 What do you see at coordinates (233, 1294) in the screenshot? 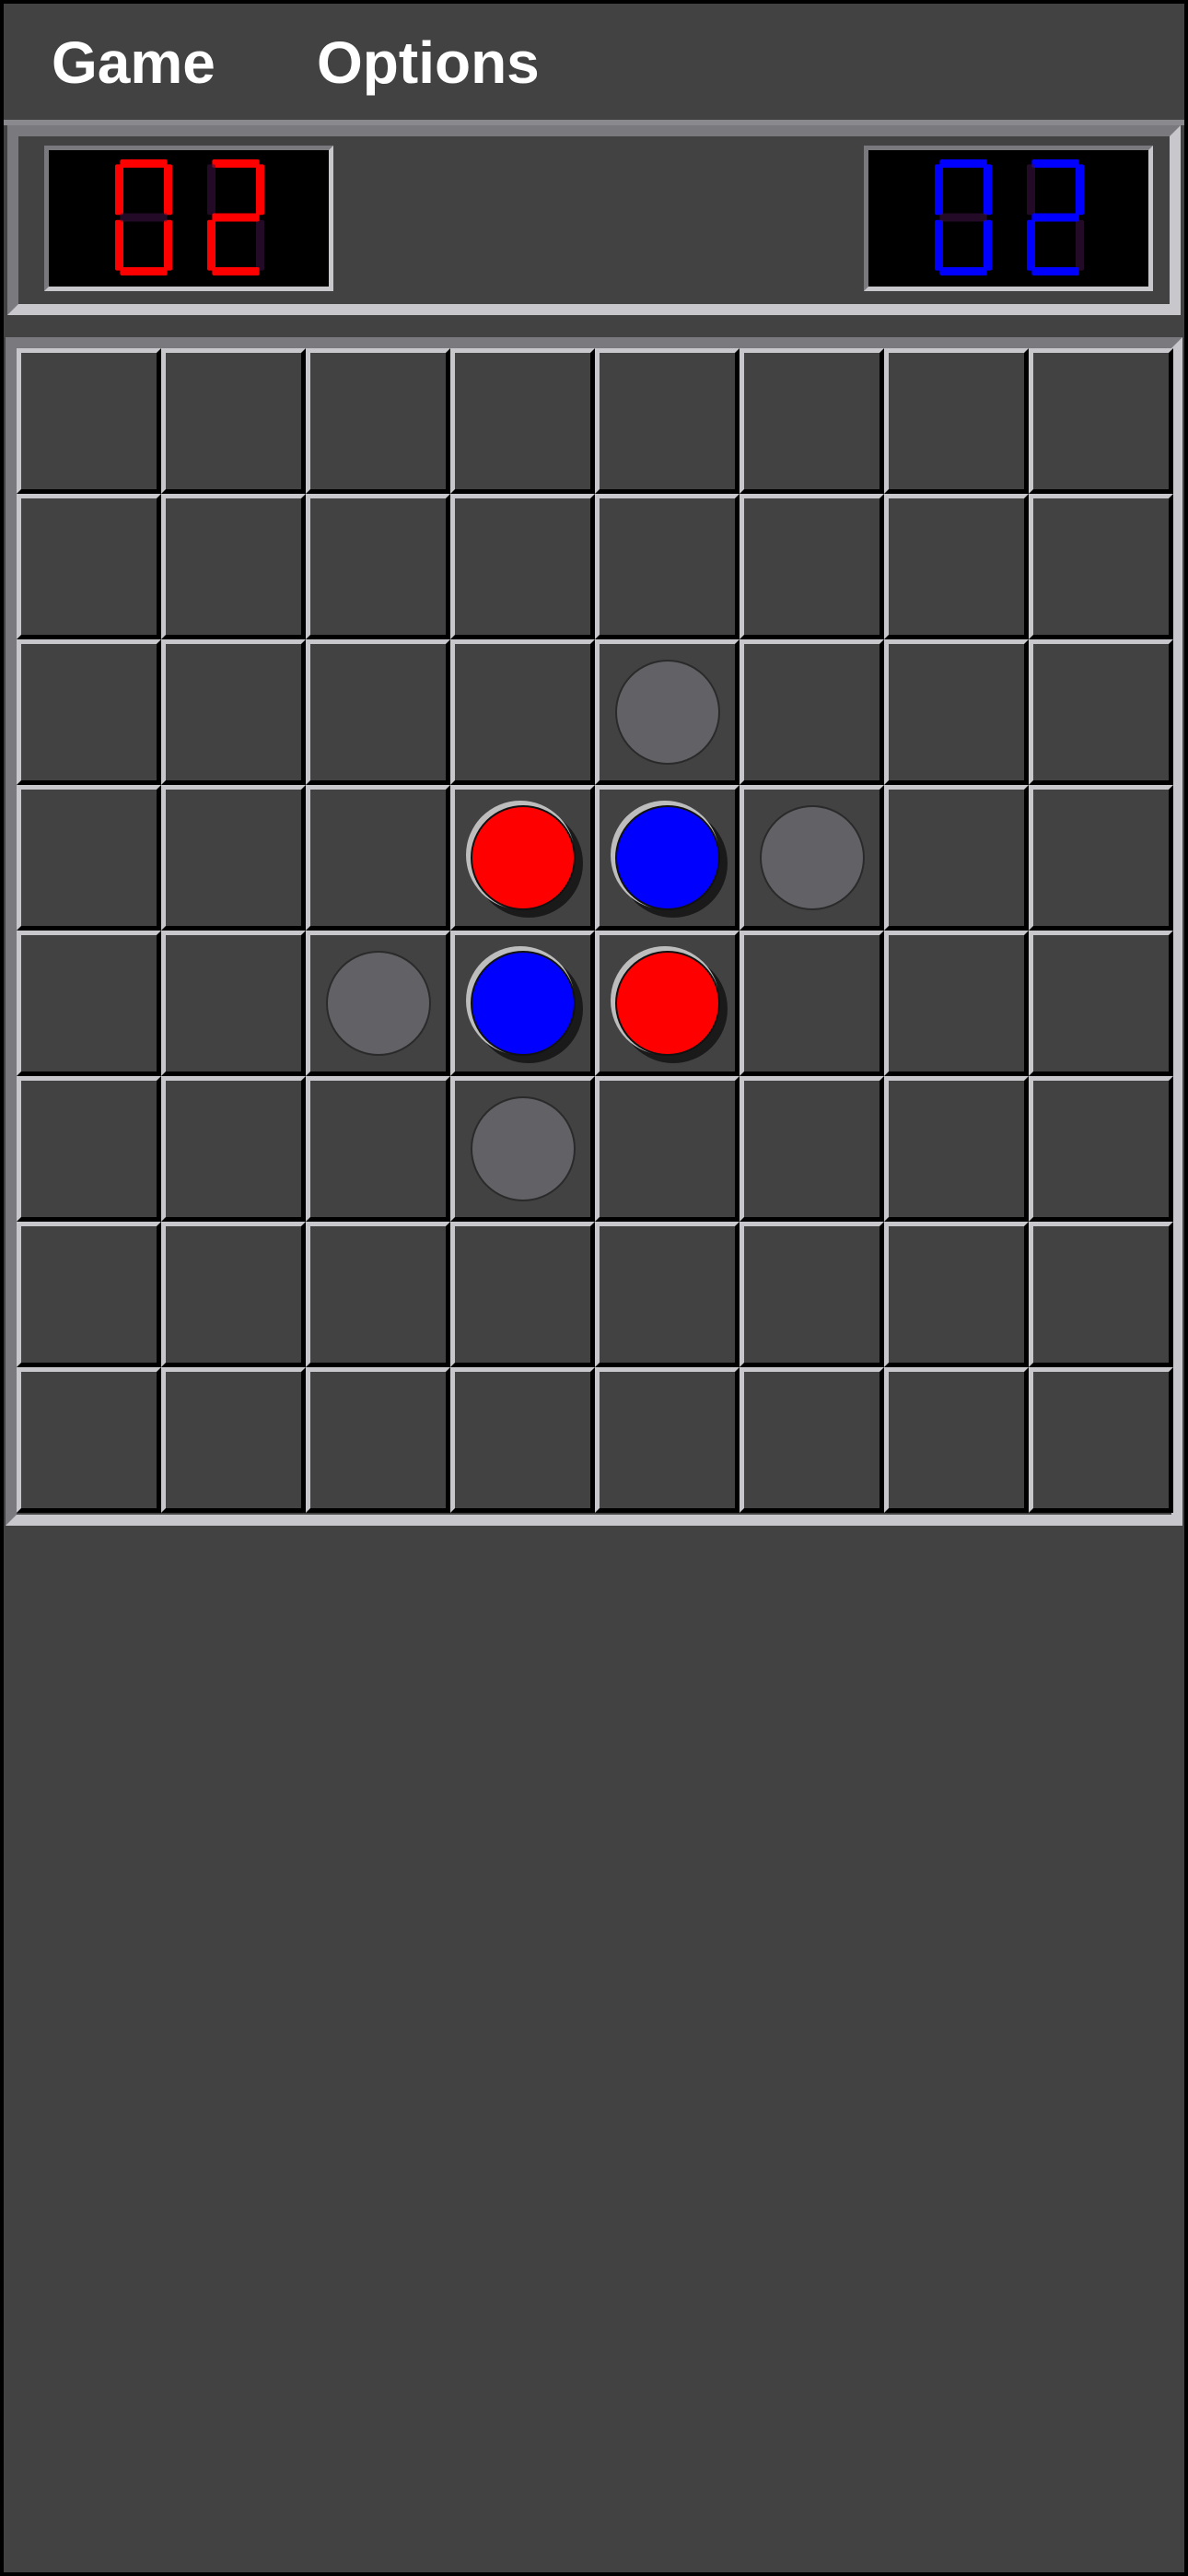
I see `board-cell-r6-c1` at bounding box center [233, 1294].